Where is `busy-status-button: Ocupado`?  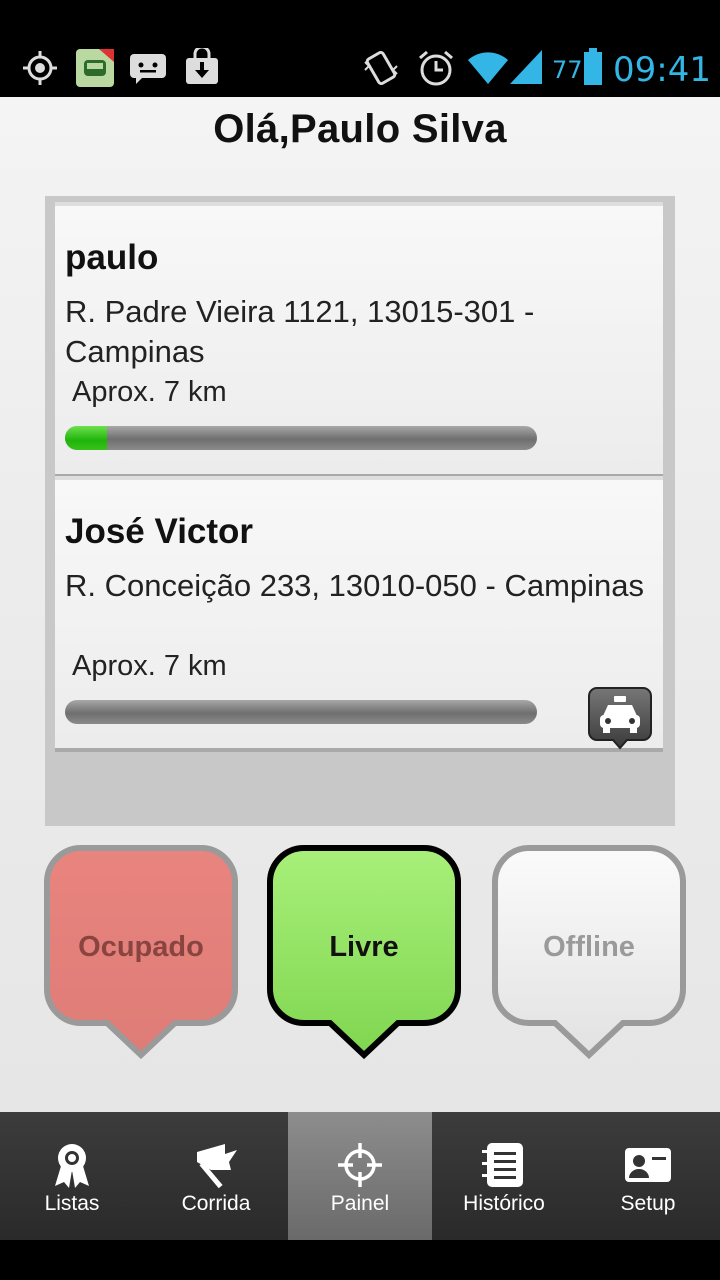 busy-status-button: Ocupado is located at coordinates (141, 952).